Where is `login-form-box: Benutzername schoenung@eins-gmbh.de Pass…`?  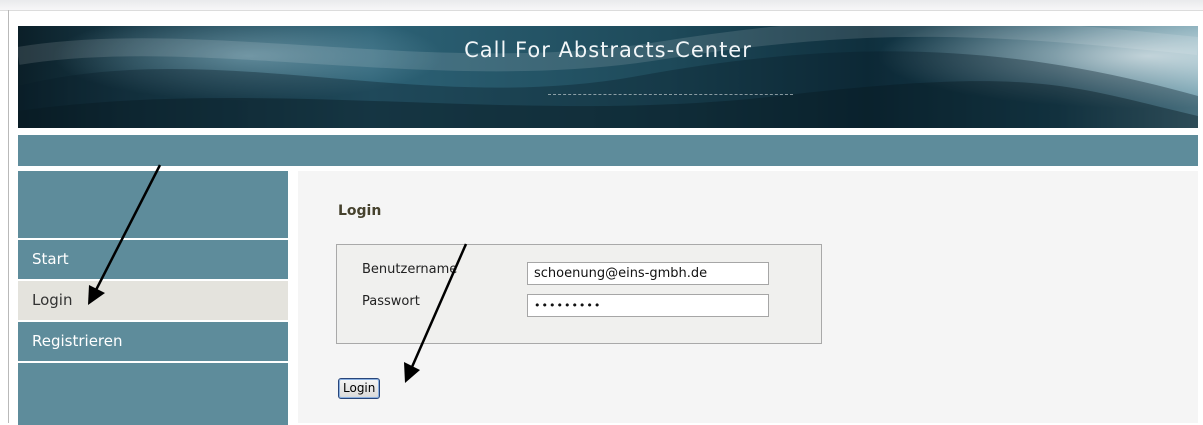 login-form-box: Benutzername schoenung@eins-gmbh.de Pass… is located at coordinates (579, 294).